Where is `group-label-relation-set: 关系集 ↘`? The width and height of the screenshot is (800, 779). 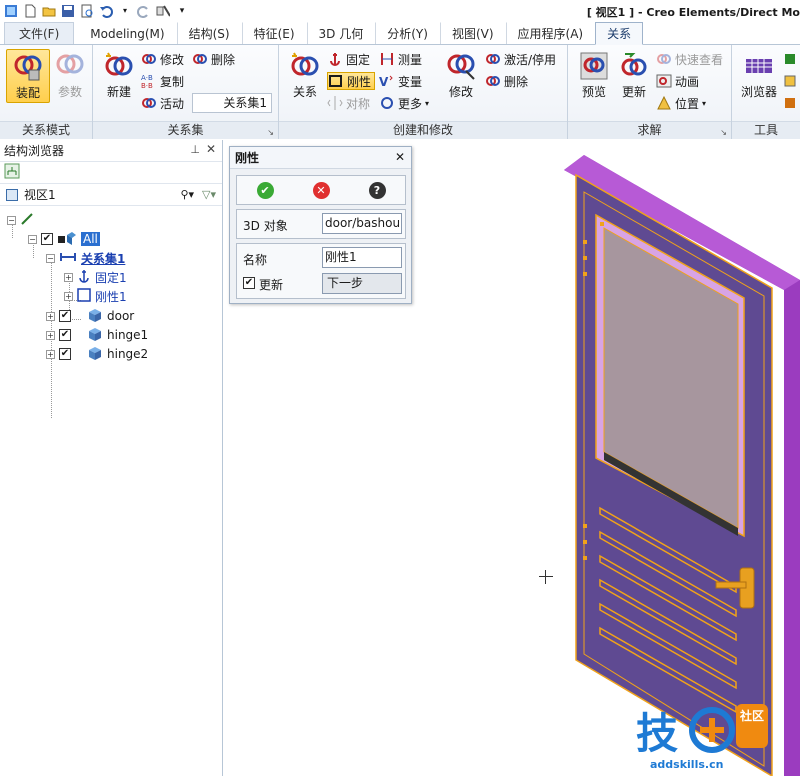
group-label-relation-set: 关系集 ↘ is located at coordinates (185, 130).